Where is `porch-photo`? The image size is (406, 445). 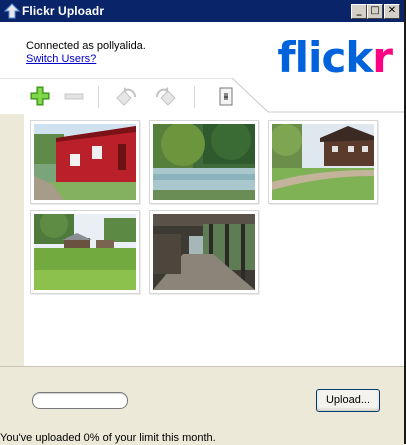
porch-photo is located at coordinates (204, 252).